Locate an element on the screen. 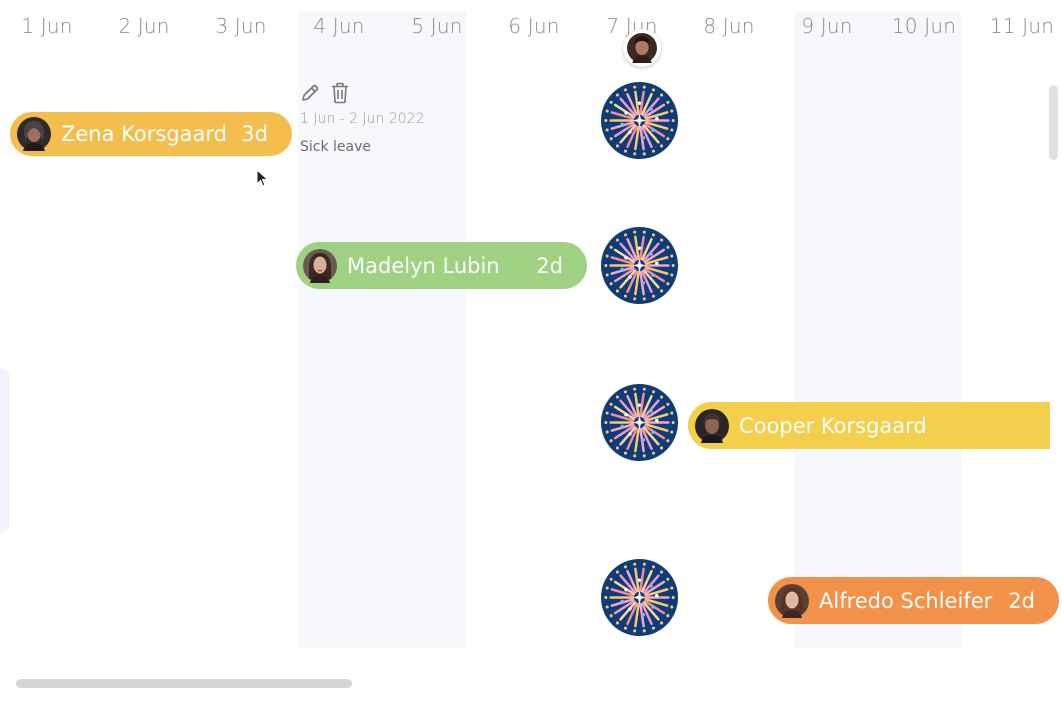  leave-duration: 3d is located at coordinates (254, 134).